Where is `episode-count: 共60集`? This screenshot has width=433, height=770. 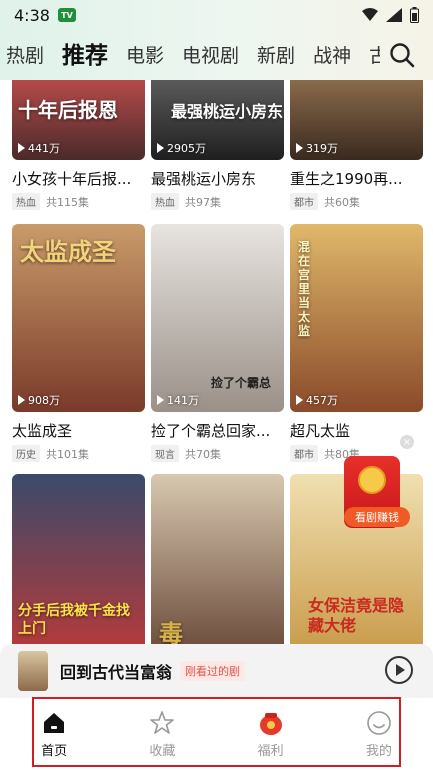
episode-count: 共60集 is located at coordinates (342, 202).